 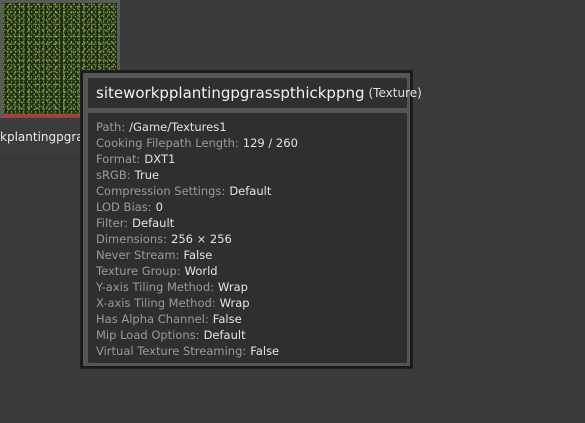 I want to click on property-key: Virtual Texture Streaming:, so click(x=171, y=351).